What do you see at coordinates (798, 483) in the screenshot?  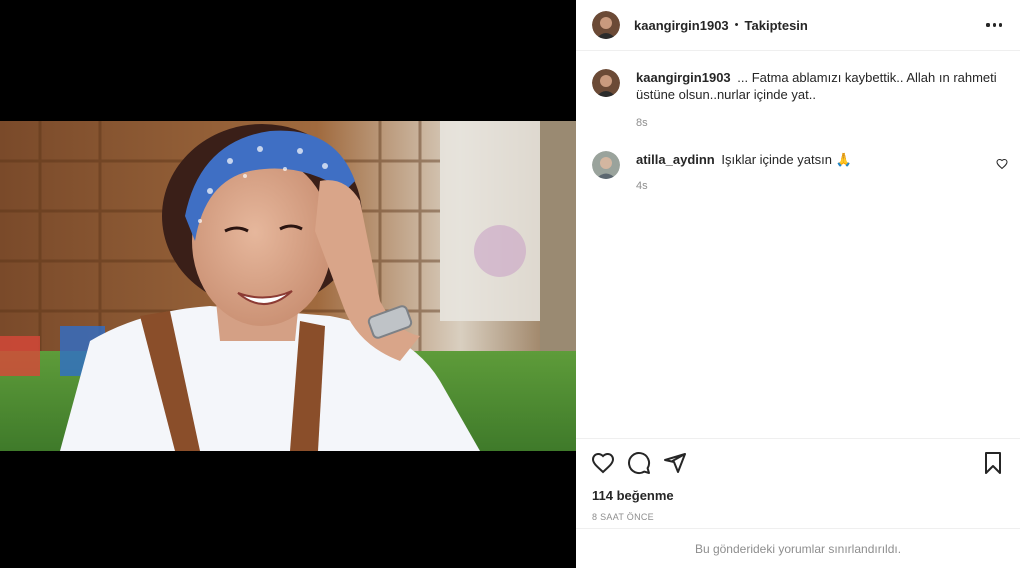 I see `post-actions: 114 beğenme 8 SAAT ÖNCE` at bounding box center [798, 483].